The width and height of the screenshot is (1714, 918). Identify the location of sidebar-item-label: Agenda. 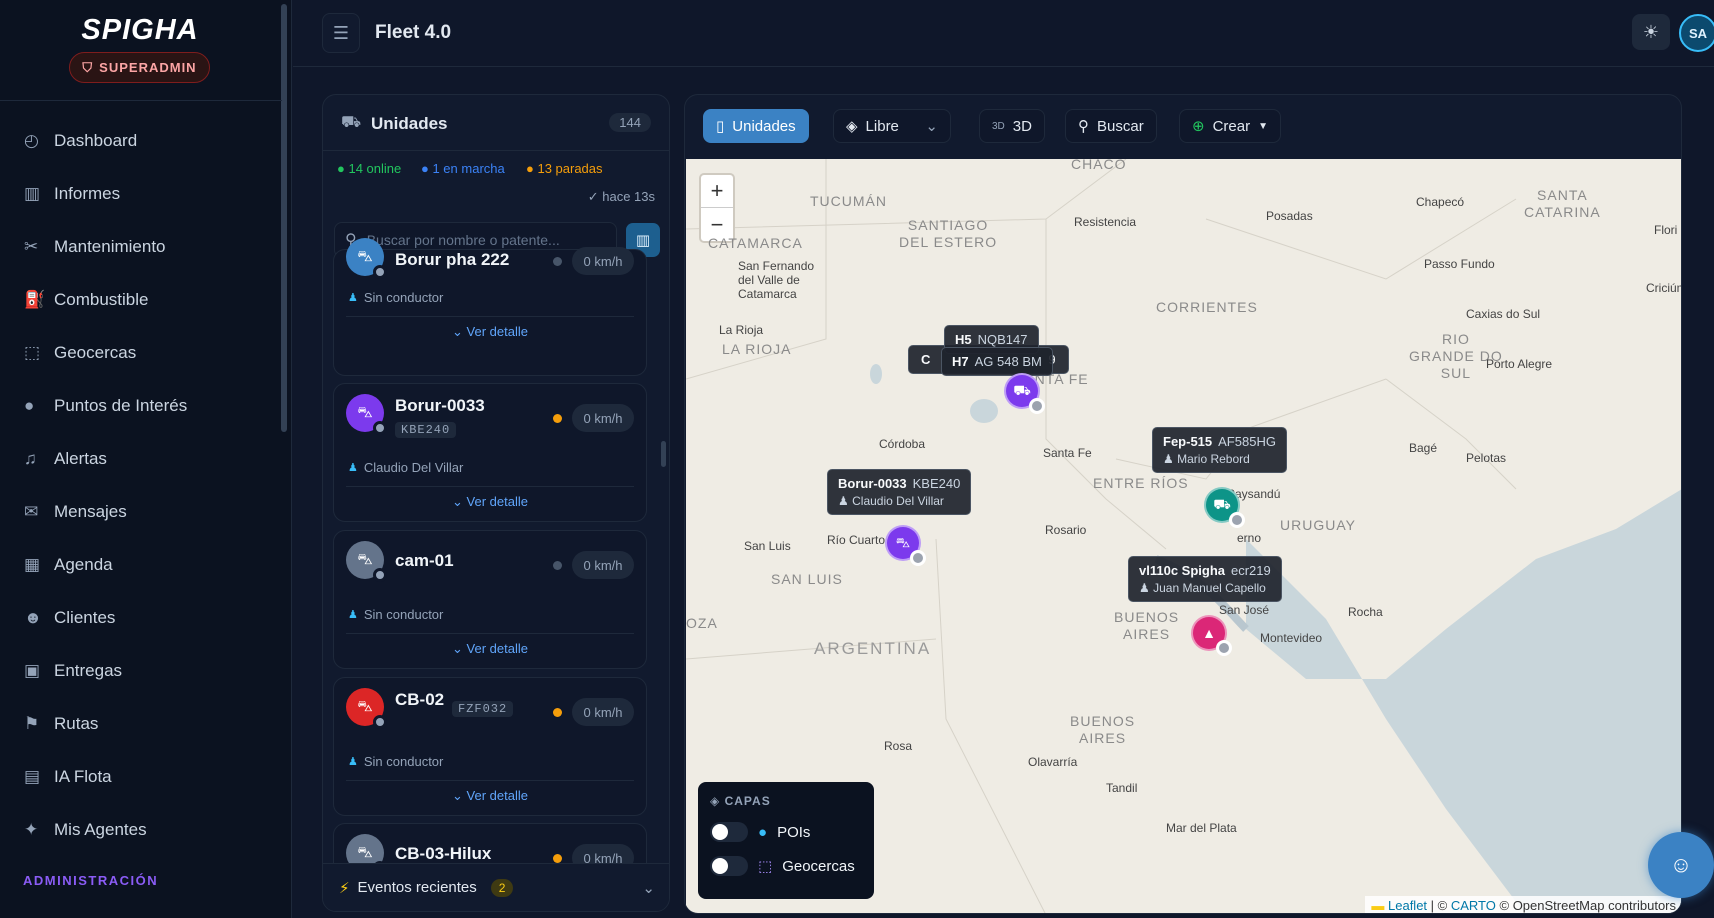
(83, 564).